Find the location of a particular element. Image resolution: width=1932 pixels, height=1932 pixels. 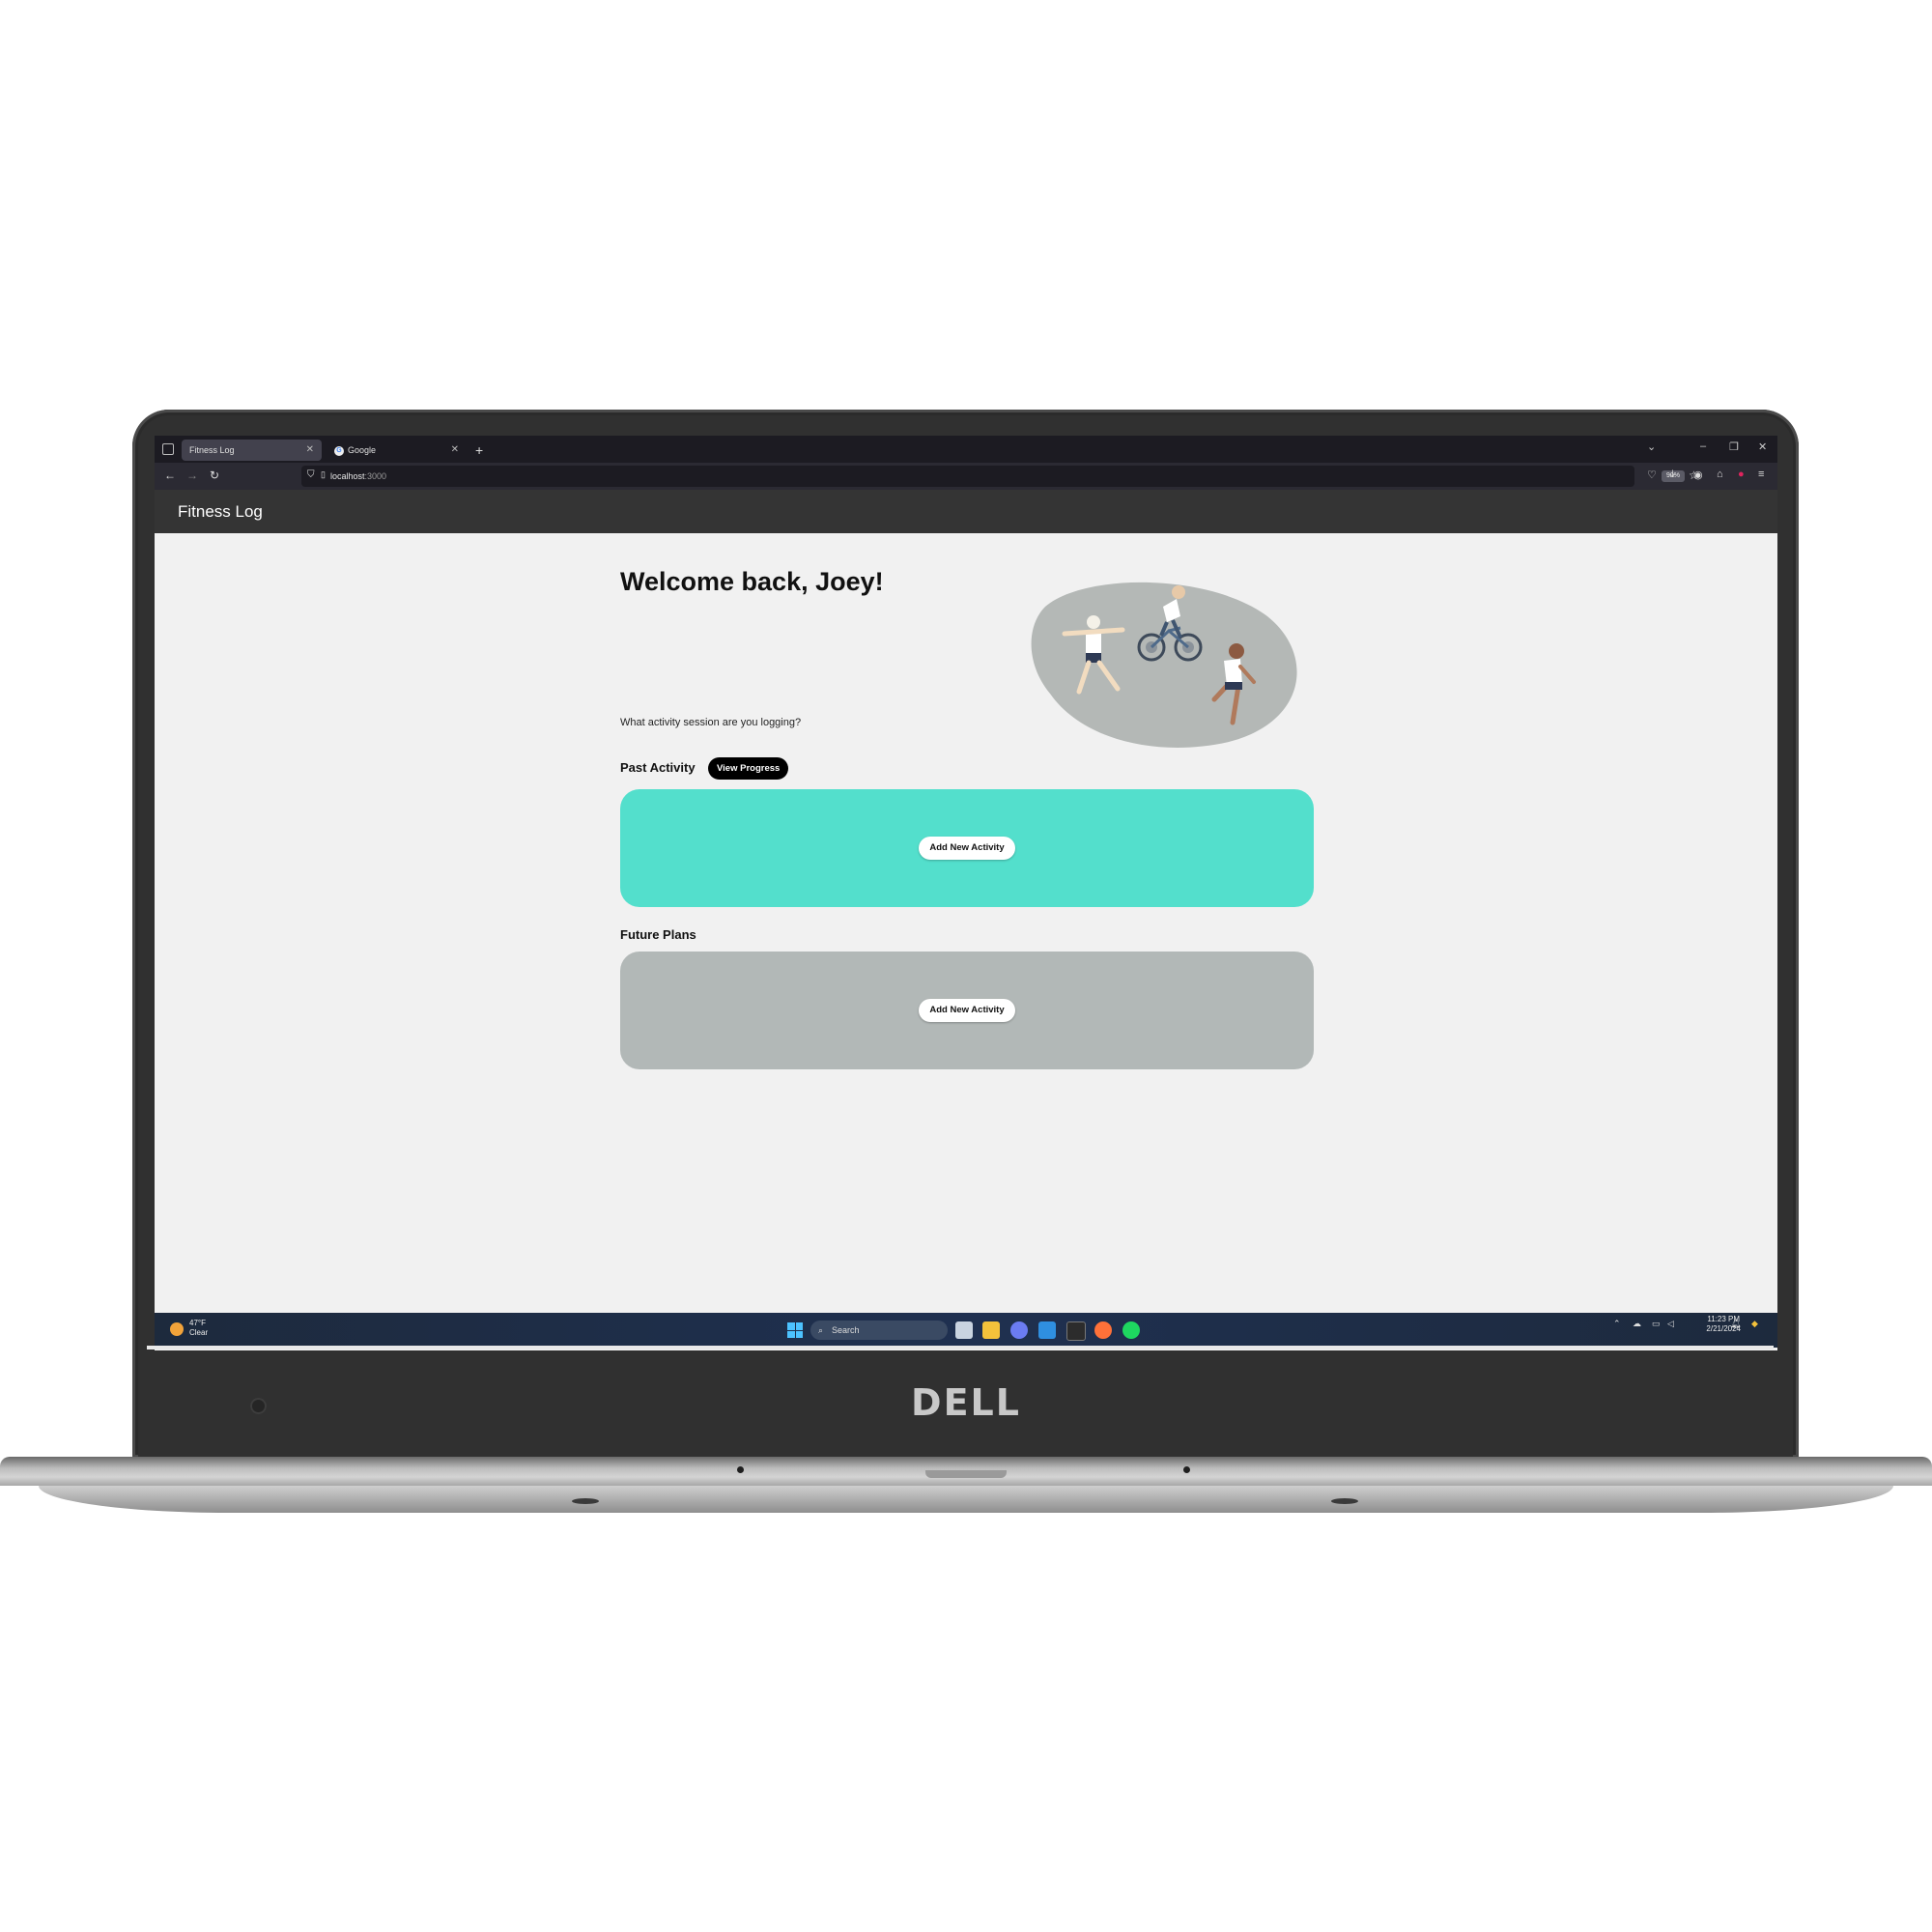

future-plans-card: Add New Activity is located at coordinates (967, 1011).